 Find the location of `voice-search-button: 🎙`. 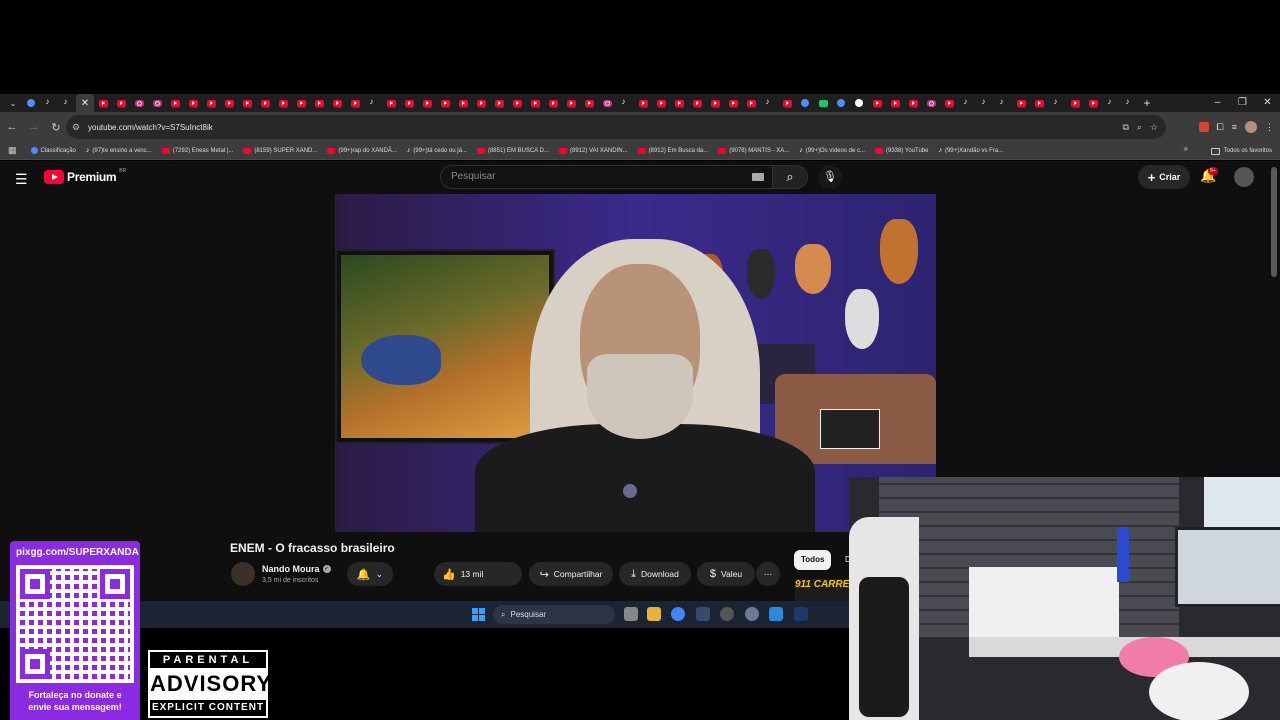

voice-search-button: 🎙 is located at coordinates (830, 177).